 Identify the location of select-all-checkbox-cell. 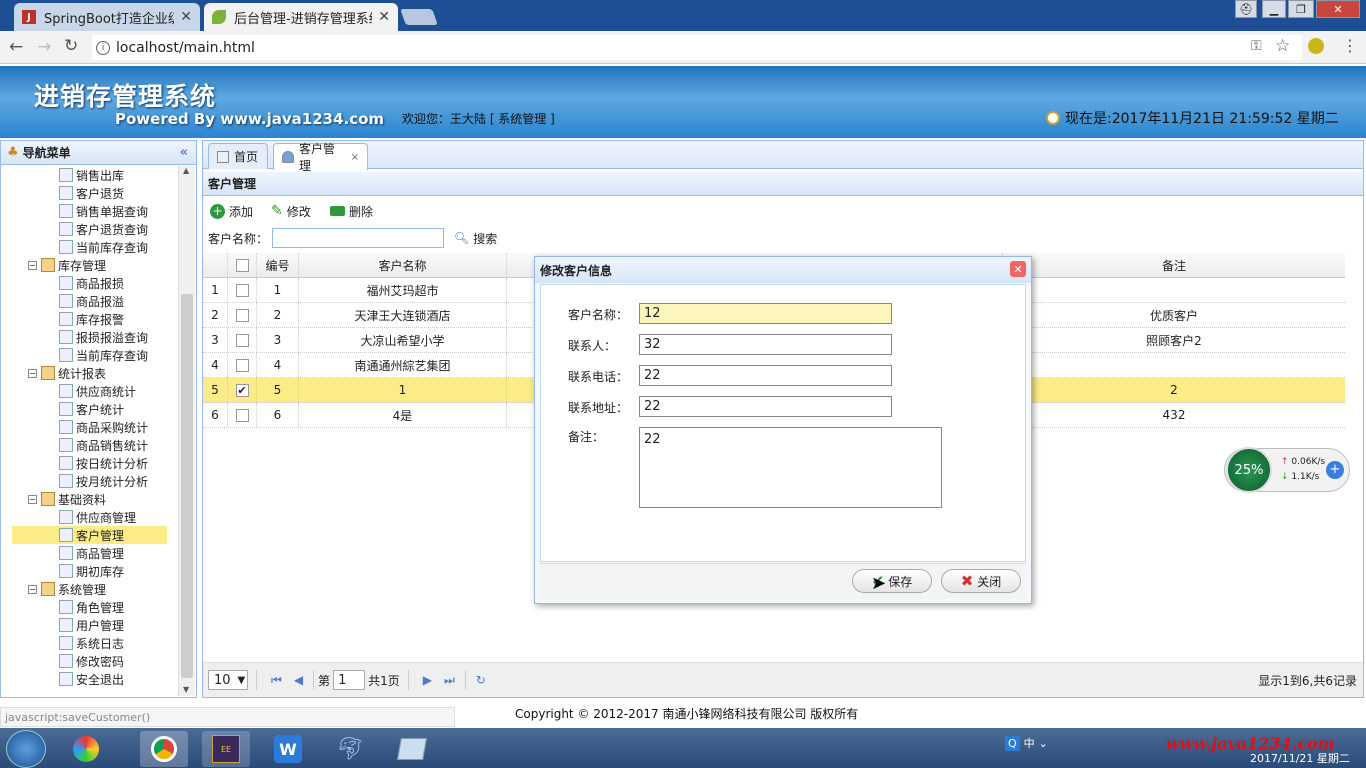
(242, 265).